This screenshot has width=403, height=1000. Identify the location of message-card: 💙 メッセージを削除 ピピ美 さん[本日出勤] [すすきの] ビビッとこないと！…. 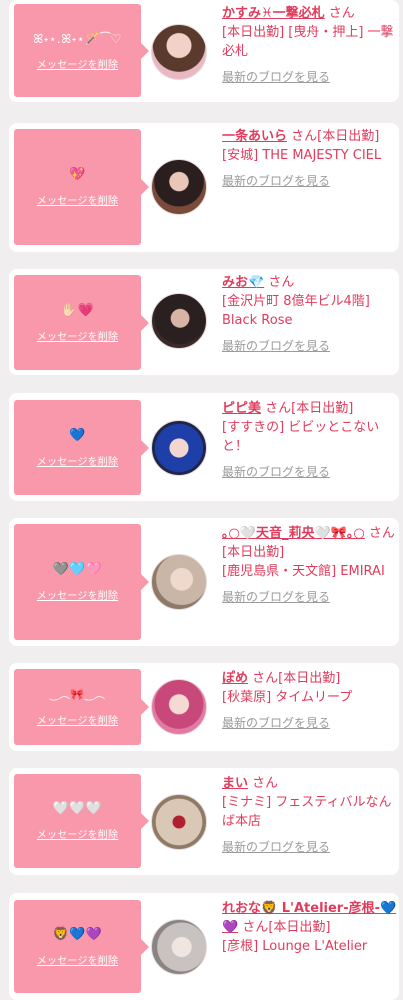
(204, 447).